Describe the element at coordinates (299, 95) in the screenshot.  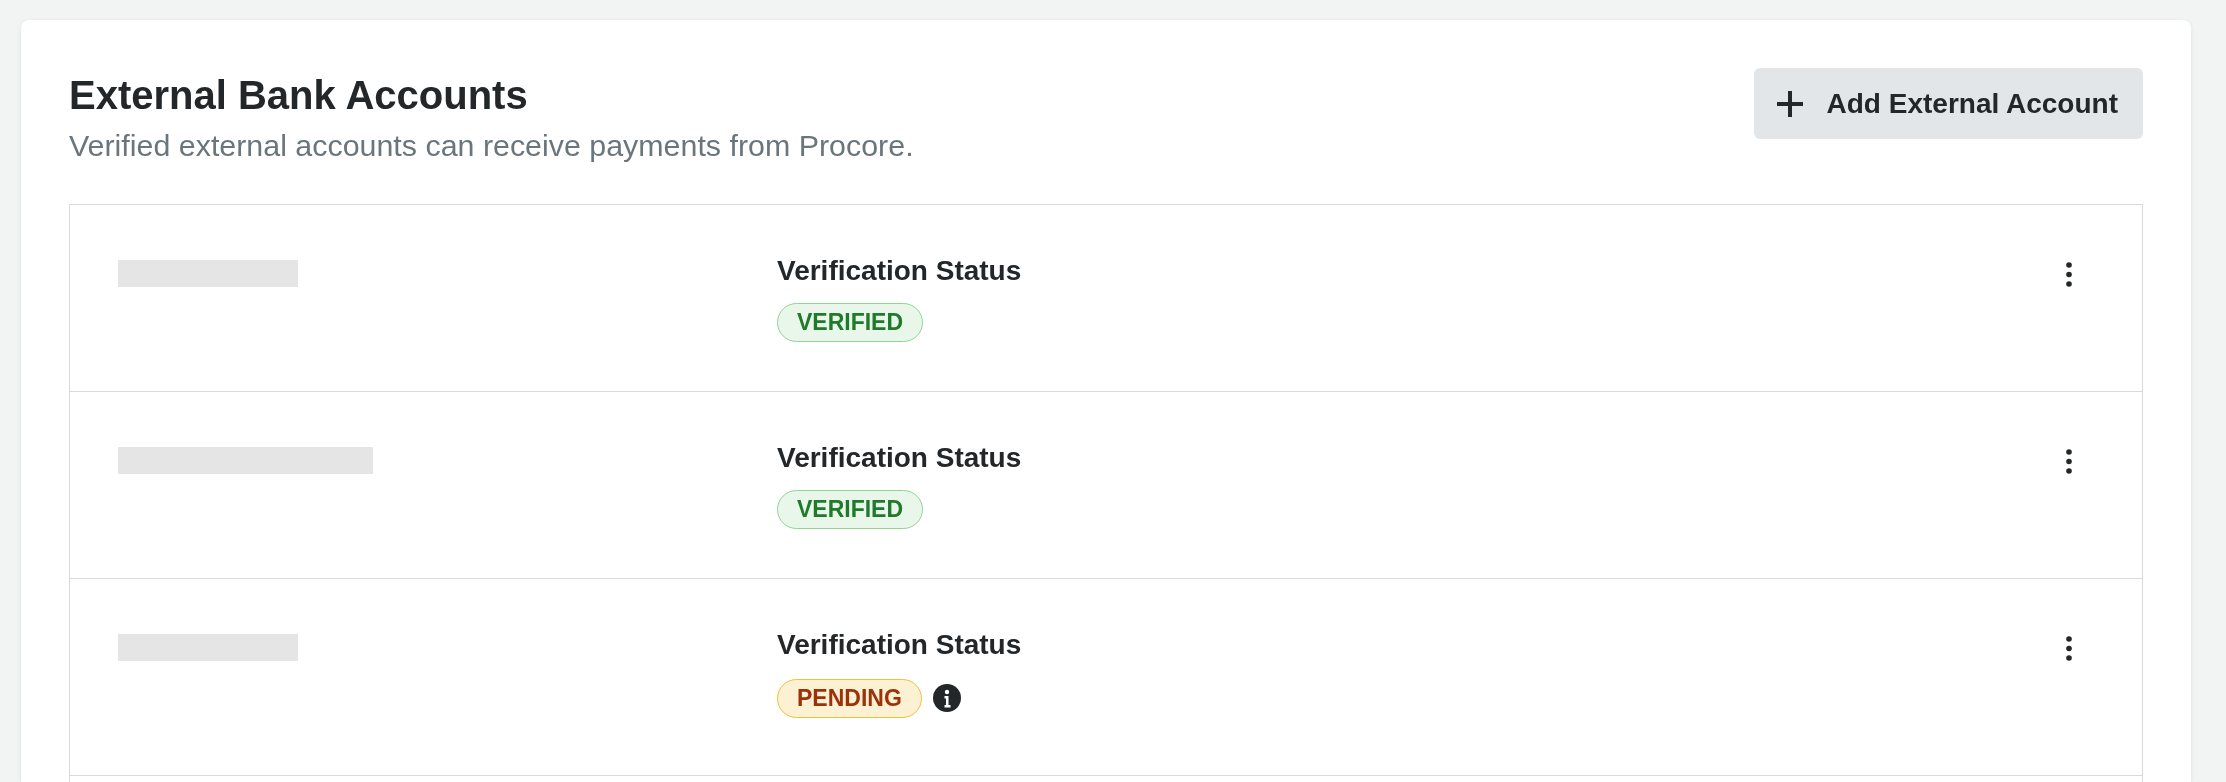
I see `section-title: External Bank Accounts` at that location.